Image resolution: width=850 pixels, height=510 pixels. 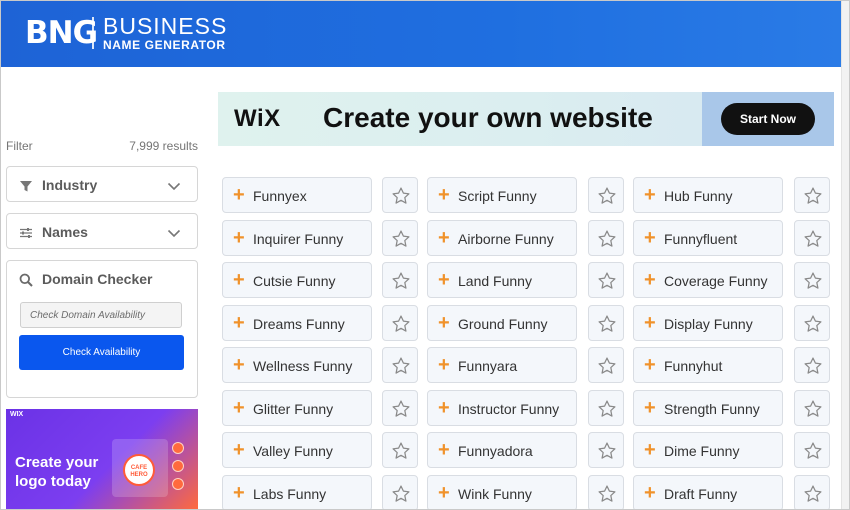 I want to click on name-suggestion-card: + Funnyex, so click(x=297, y=195).